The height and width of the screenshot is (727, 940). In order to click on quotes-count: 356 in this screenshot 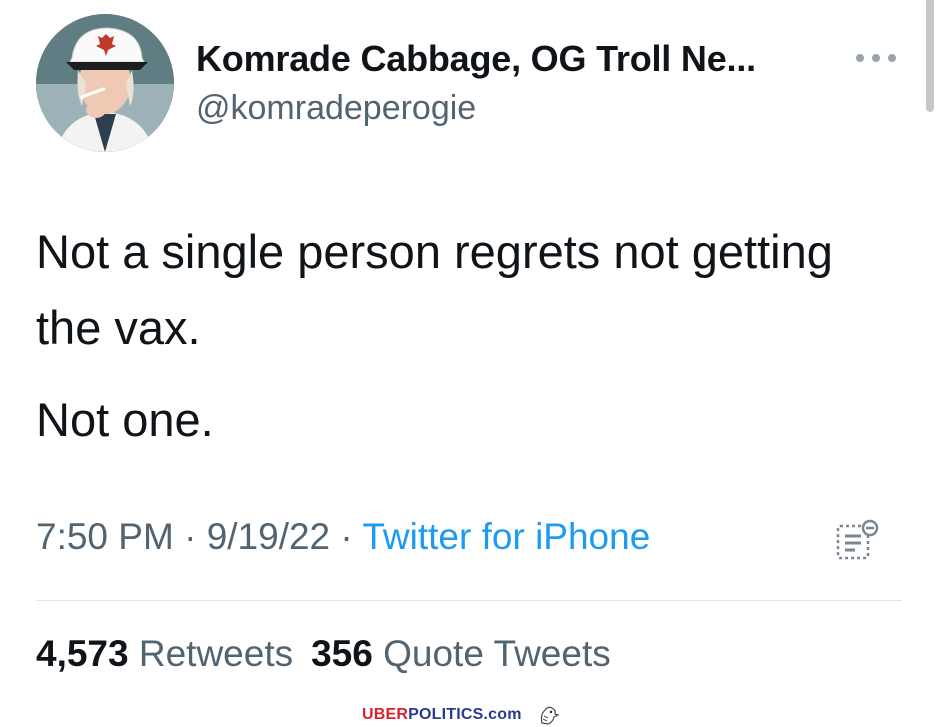, I will do `click(342, 653)`.